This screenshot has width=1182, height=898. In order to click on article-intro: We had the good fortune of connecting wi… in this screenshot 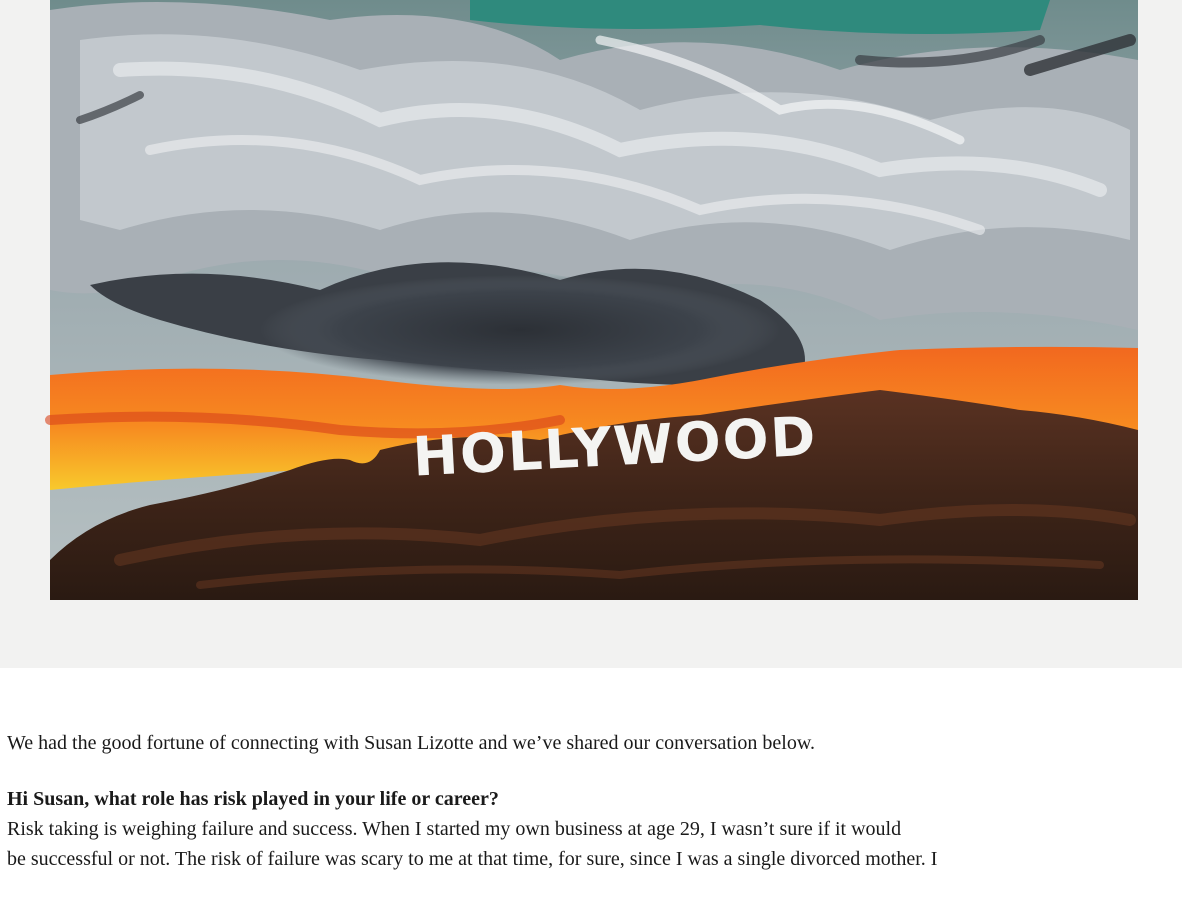, I will do `click(411, 743)`.